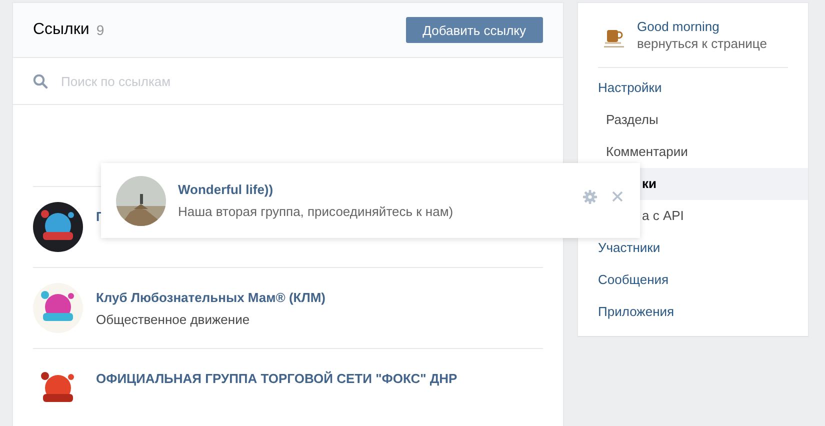 This screenshot has width=825, height=426. What do you see at coordinates (693, 88) in the screenshot?
I see `menu-item: Настройки` at bounding box center [693, 88].